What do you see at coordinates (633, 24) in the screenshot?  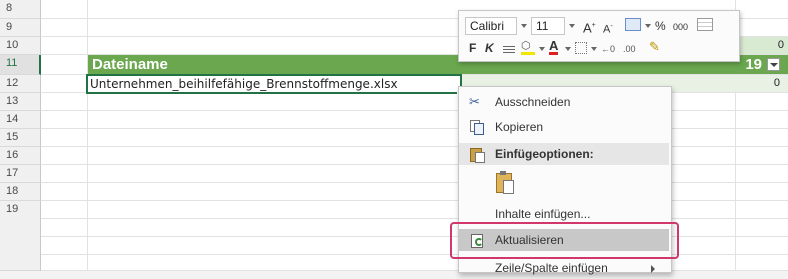 I see `number-format-icon` at bounding box center [633, 24].